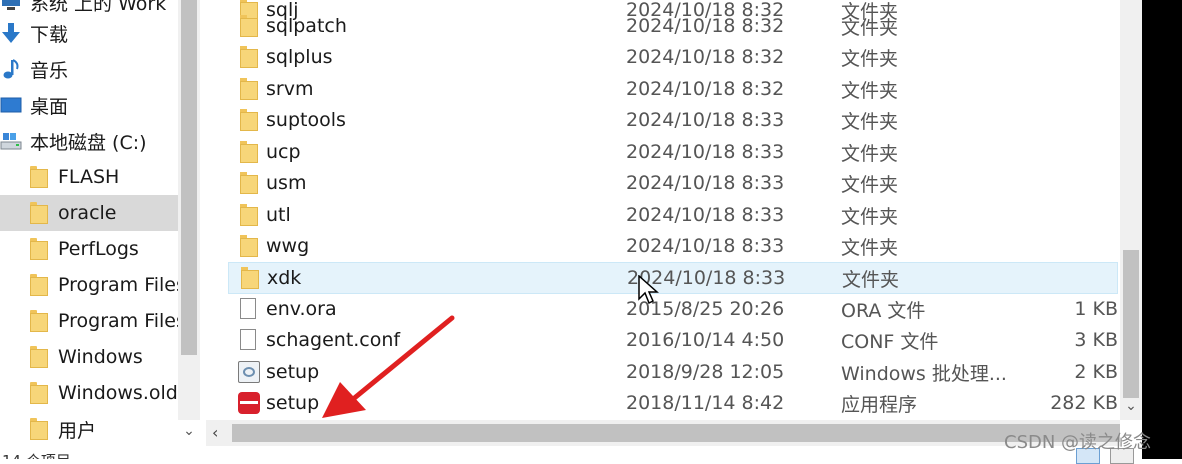  Describe the element at coordinates (648, 290) in the screenshot. I see `mouse-cursor-icon` at that location.